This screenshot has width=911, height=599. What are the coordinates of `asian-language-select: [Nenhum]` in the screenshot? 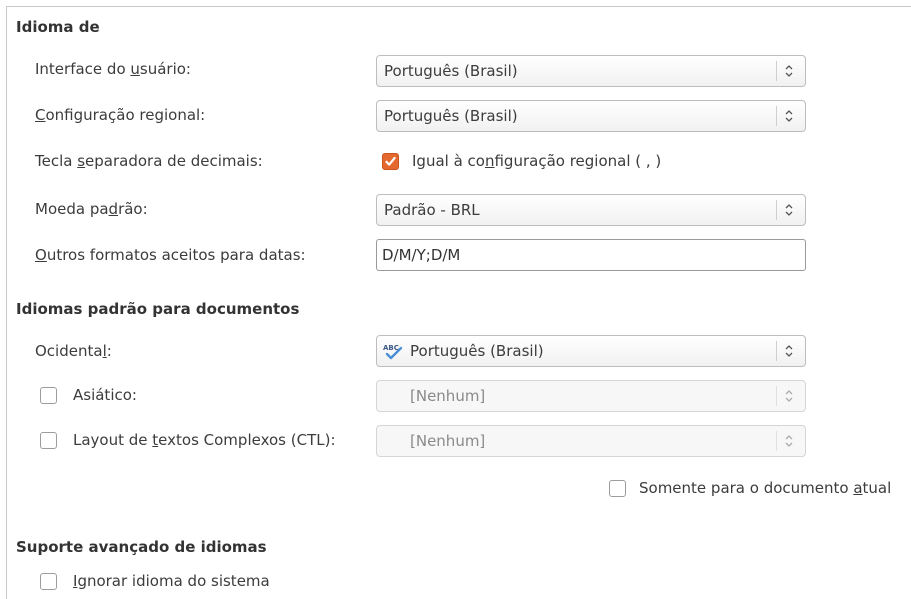 It's located at (591, 396).